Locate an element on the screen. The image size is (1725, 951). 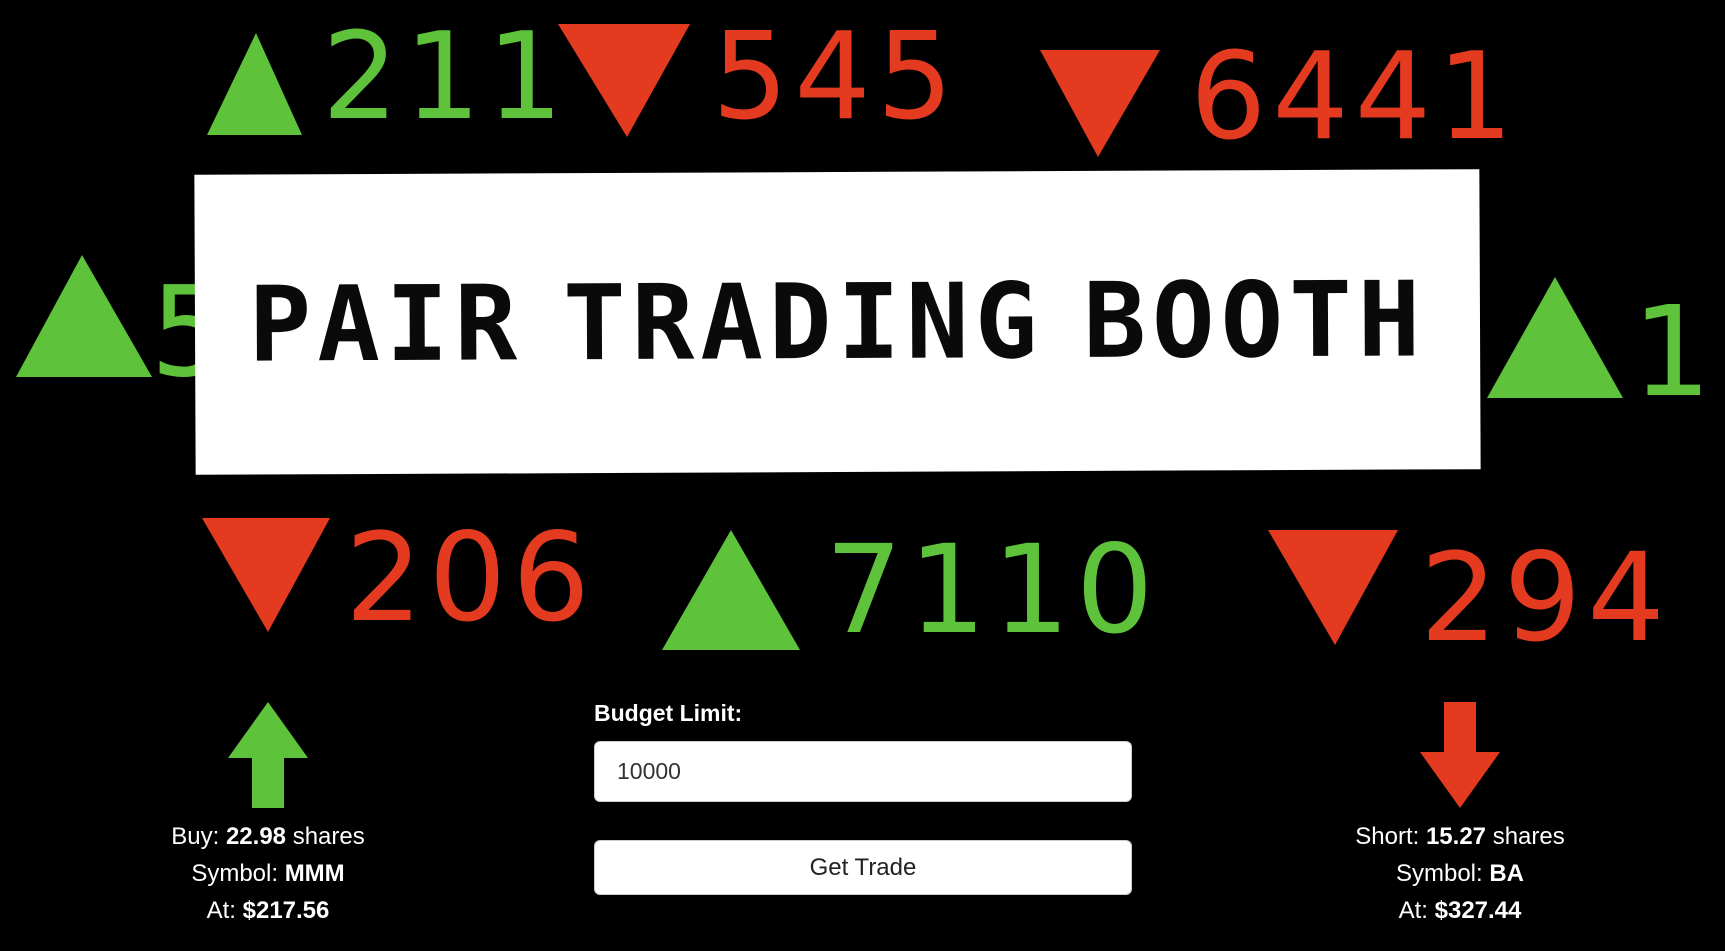
short-shares-value: 15.27 is located at coordinates (1456, 836).